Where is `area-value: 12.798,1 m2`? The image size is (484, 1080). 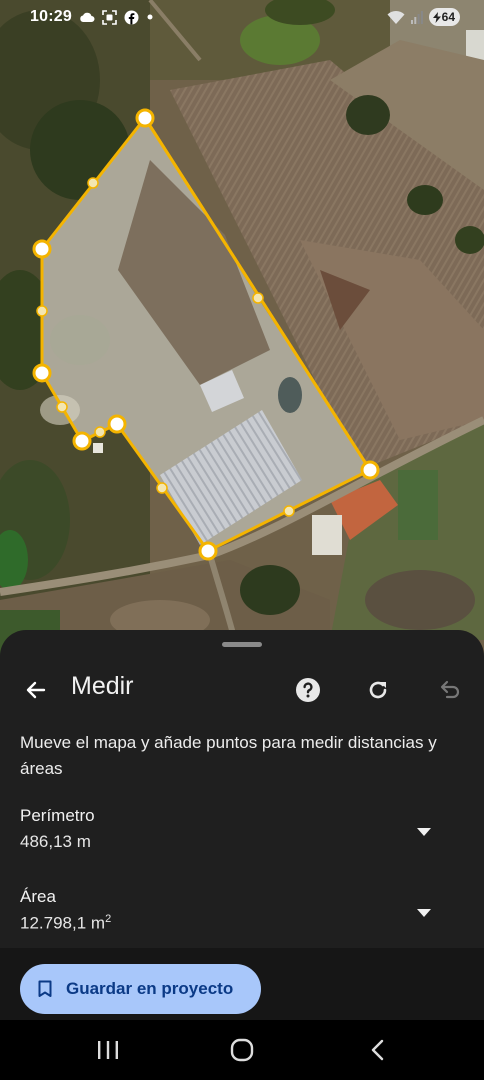
area-value: 12.798,1 m2 is located at coordinates (65, 923).